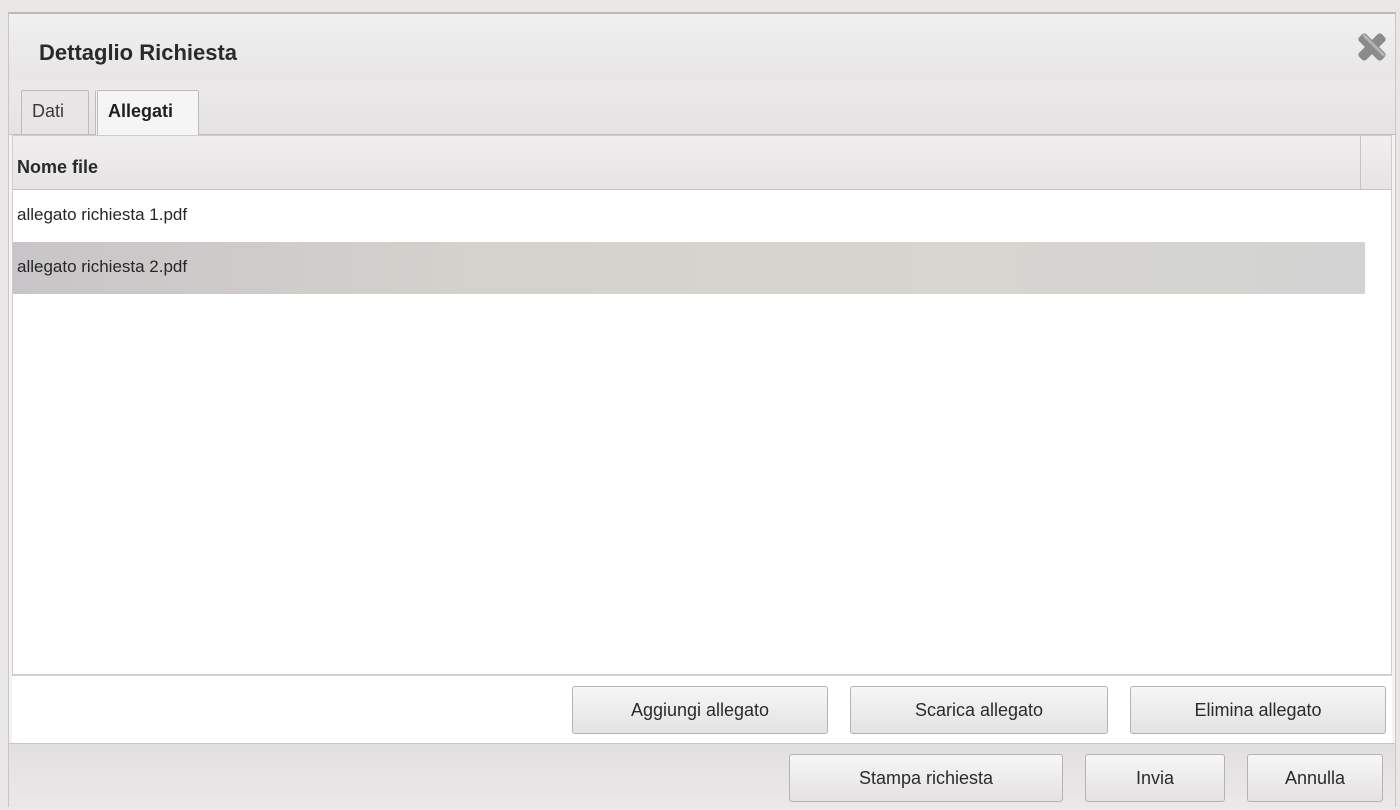 The image size is (1400, 810). Describe the element at coordinates (1315, 778) in the screenshot. I see `cancel-button: Annulla` at that location.